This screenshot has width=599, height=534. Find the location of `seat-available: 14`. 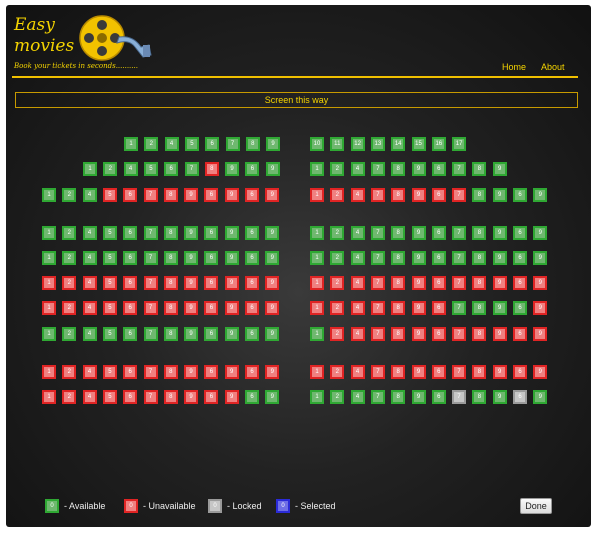

seat-available: 14 is located at coordinates (398, 144).